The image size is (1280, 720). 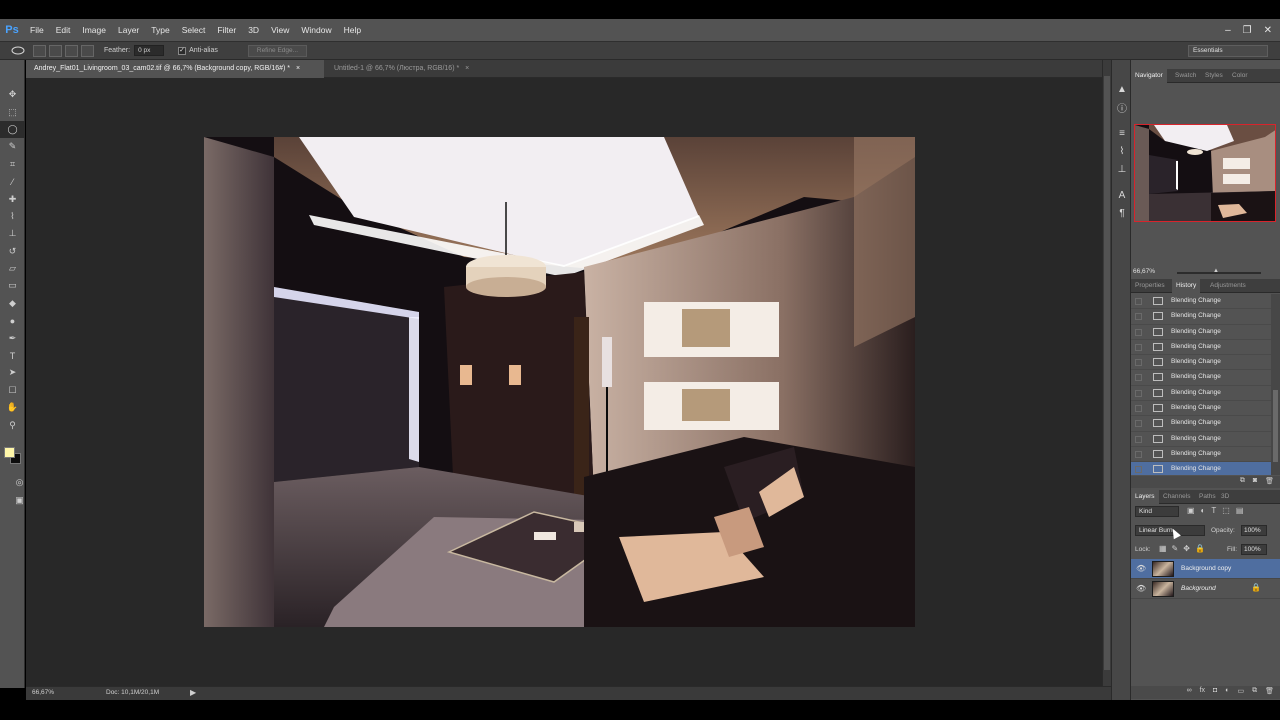 I want to click on tab-history: History, so click(x=1186, y=286).